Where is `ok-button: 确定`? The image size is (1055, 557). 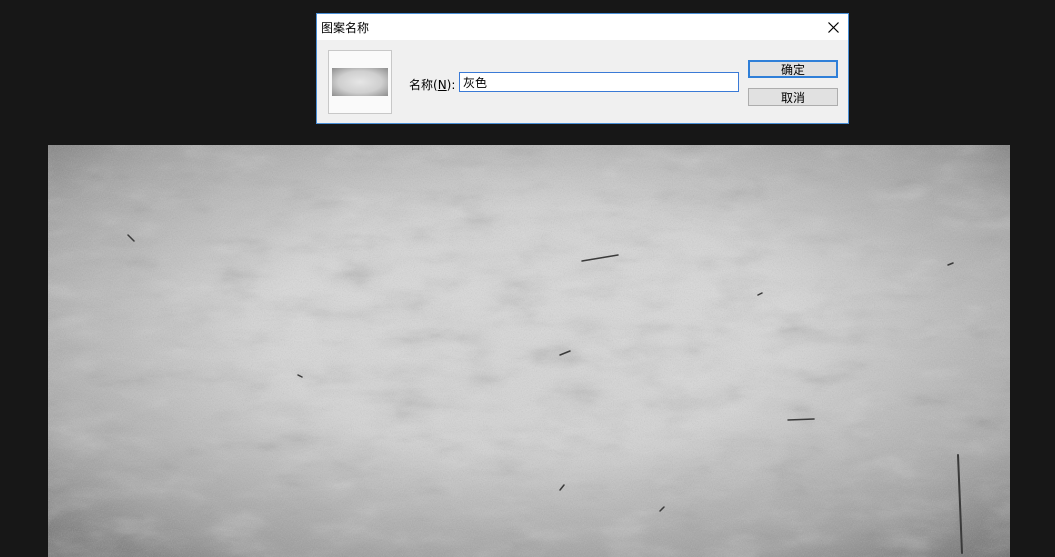 ok-button: 确定 is located at coordinates (793, 69).